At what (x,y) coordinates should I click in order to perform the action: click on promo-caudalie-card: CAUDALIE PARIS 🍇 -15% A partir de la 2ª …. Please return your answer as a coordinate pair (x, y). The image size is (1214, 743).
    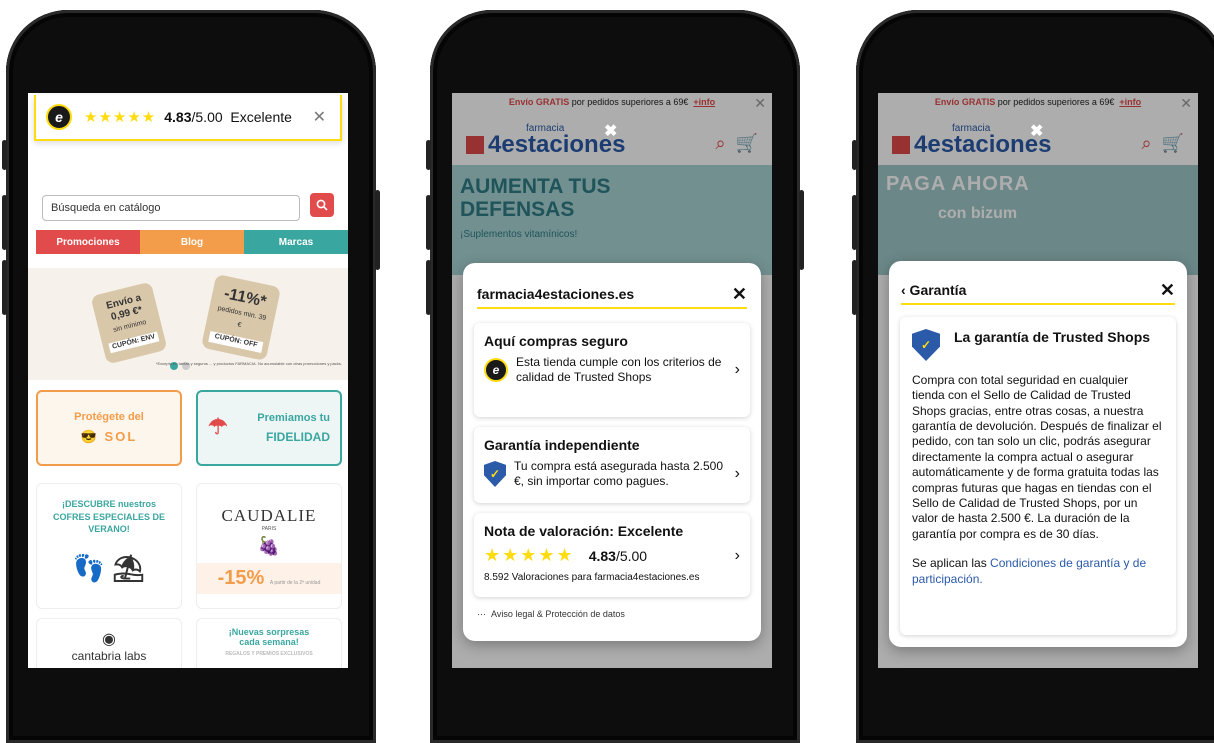
    Looking at the image, I should click on (269, 546).